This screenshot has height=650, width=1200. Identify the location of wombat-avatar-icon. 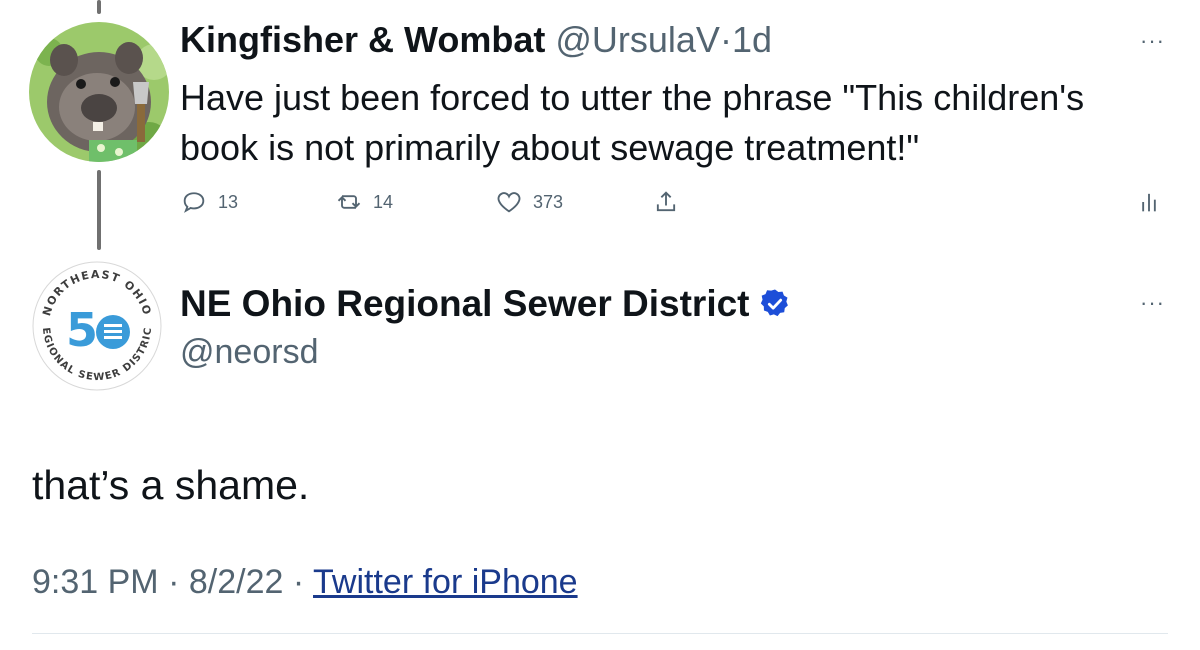
(99, 92).